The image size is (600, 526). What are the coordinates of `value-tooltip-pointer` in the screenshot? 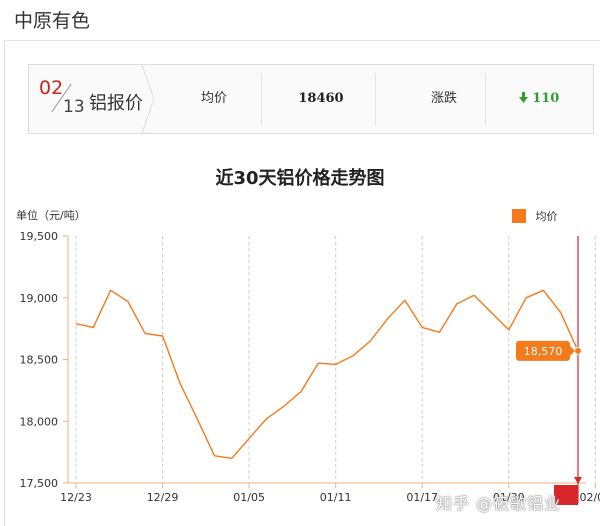 It's located at (572, 350).